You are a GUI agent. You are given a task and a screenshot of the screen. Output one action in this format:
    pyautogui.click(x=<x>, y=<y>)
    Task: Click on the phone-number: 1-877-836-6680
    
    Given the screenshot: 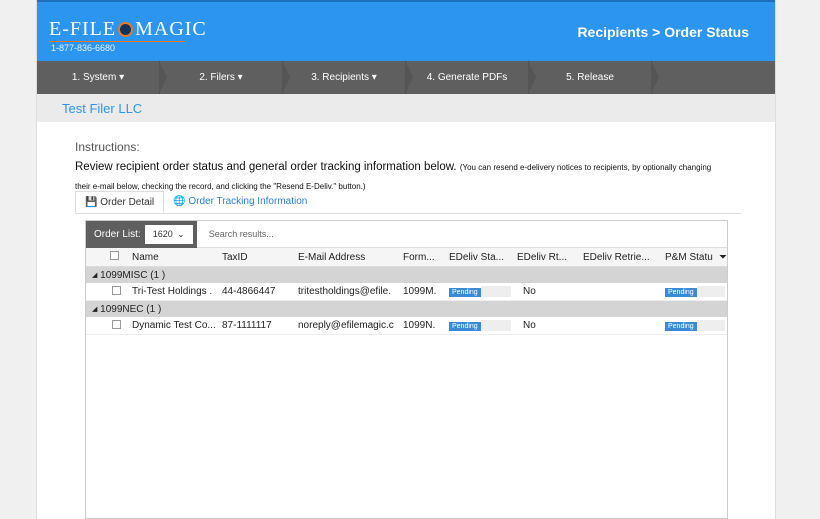 What is the action you would take?
    pyautogui.click(x=83, y=48)
    